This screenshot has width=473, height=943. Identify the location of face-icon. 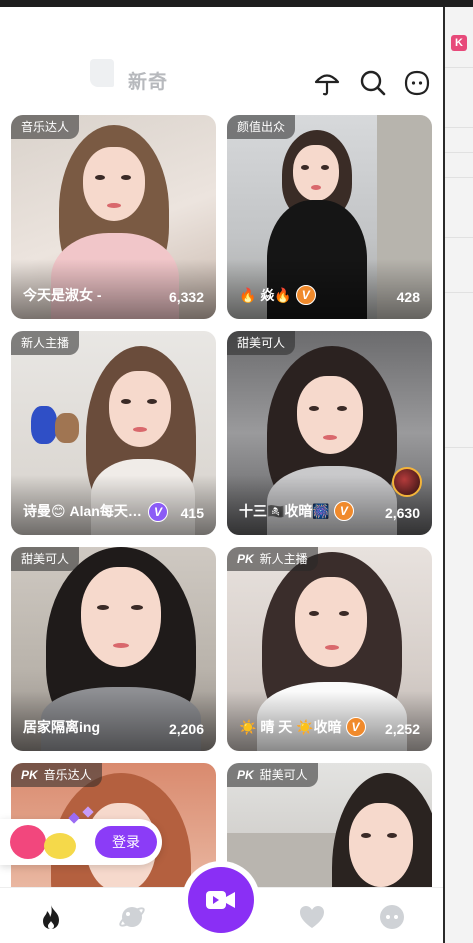
(392, 917).